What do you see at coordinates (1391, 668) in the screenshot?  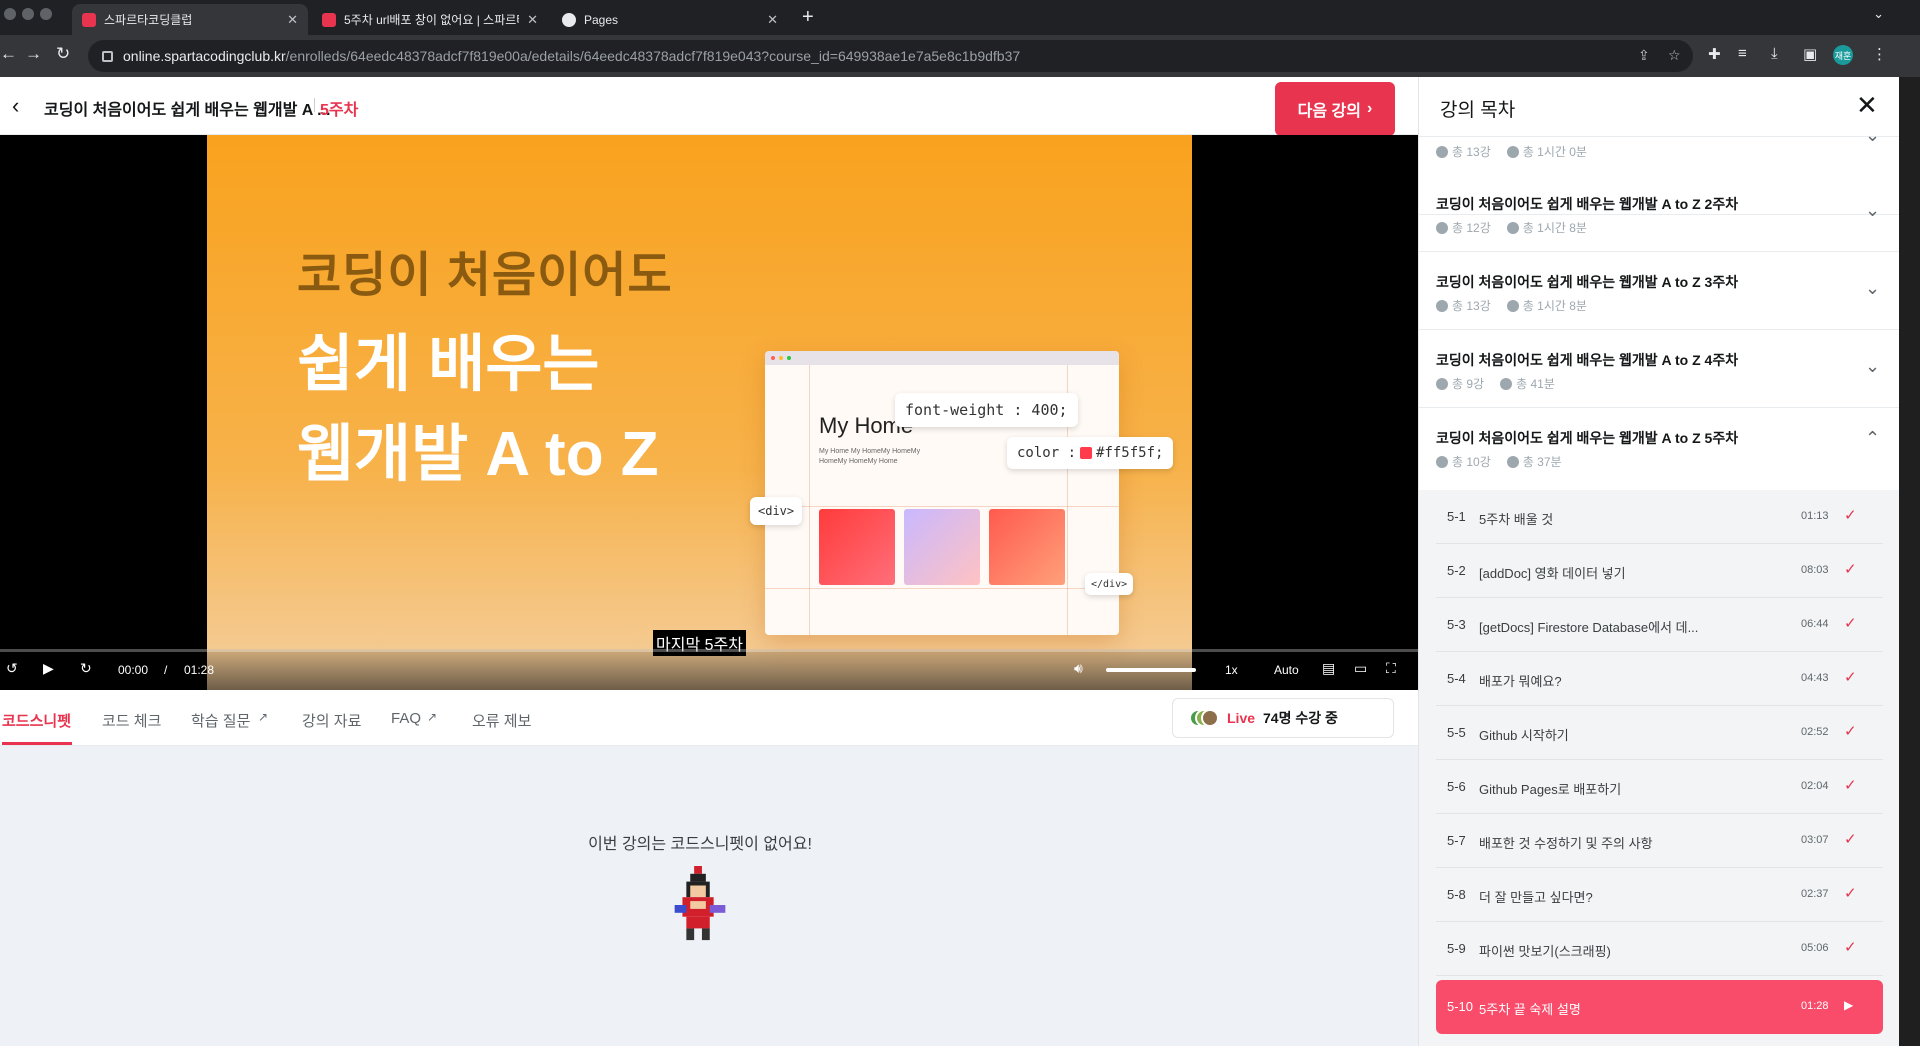 I see `fullscreen-icon: ⛶` at bounding box center [1391, 668].